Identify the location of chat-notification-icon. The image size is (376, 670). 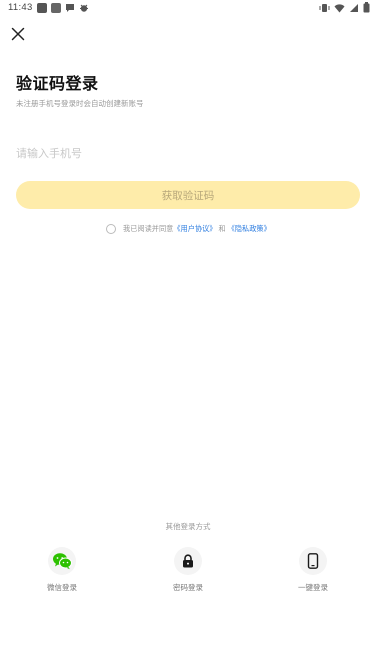
(70, 8).